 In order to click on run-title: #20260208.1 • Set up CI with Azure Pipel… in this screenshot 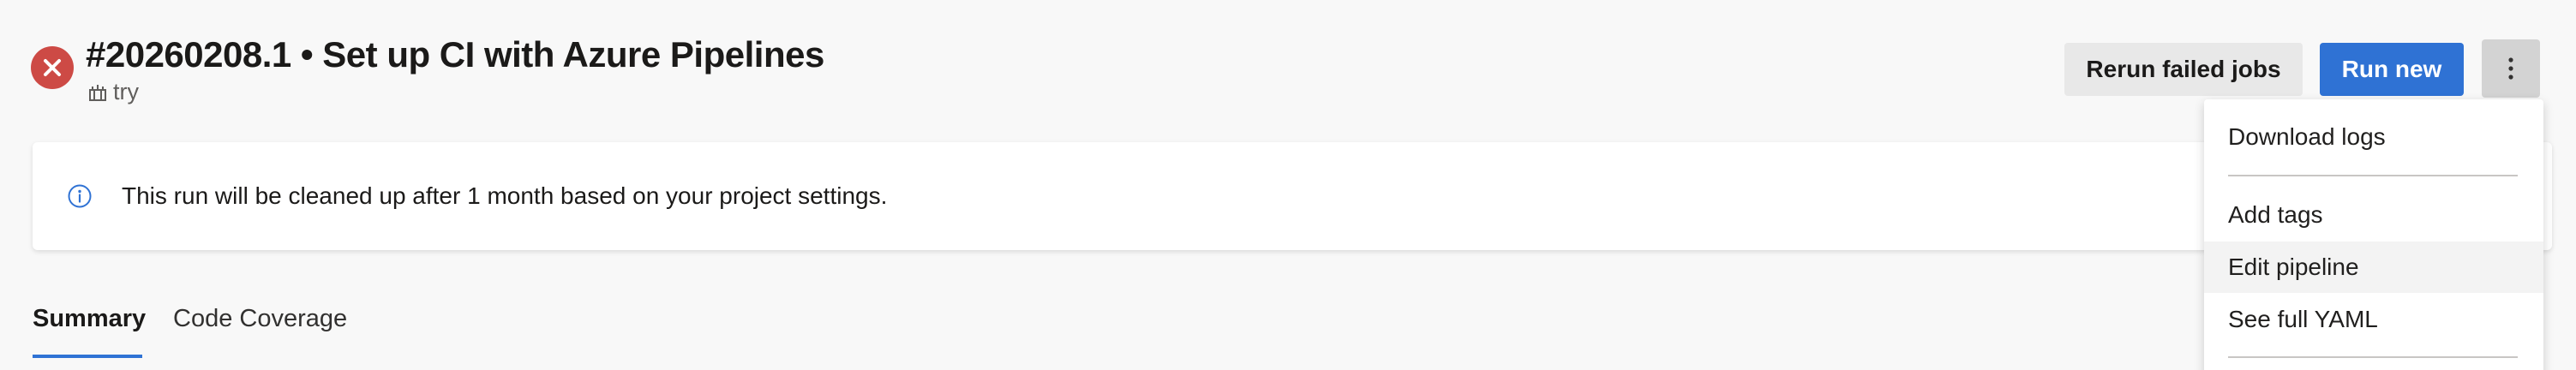, I will do `click(455, 55)`.